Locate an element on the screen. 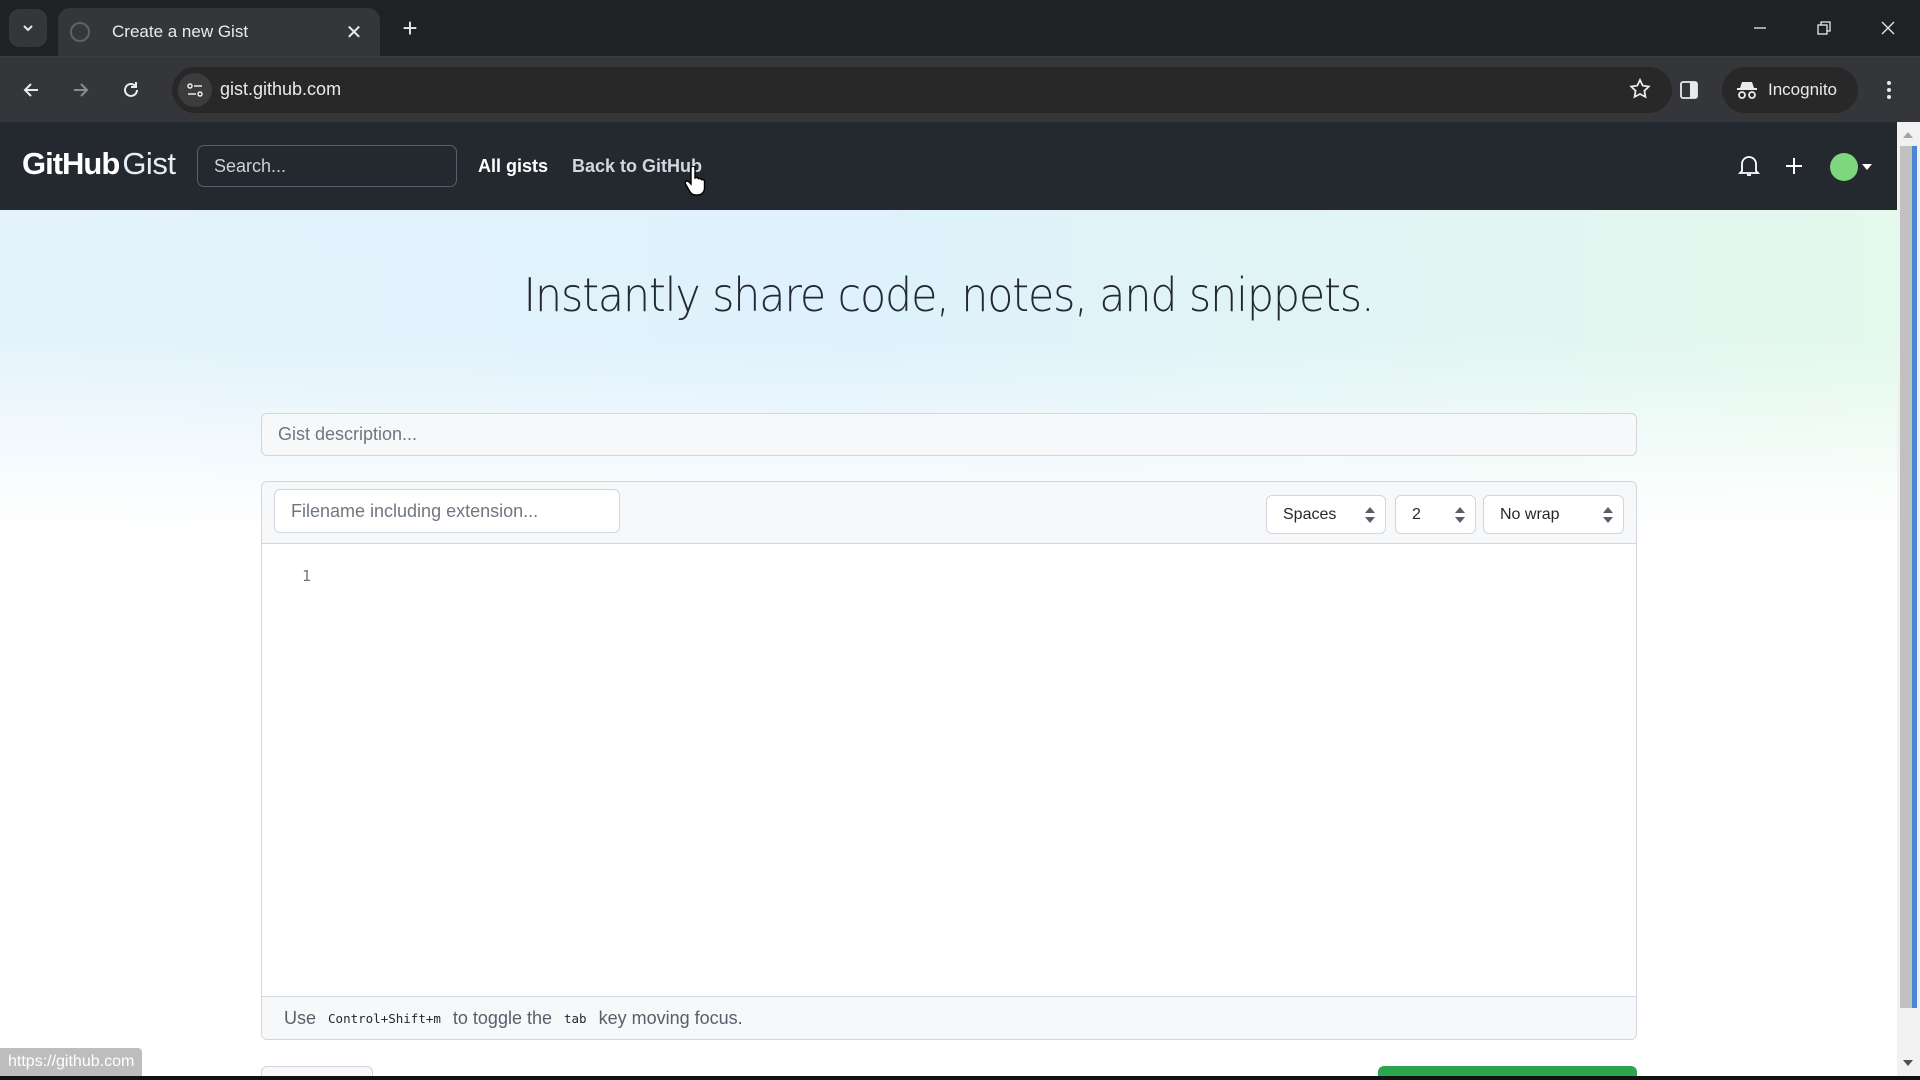 The height and width of the screenshot is (1080, 1920). side-panel-button is located at coordinates (1689, 90).